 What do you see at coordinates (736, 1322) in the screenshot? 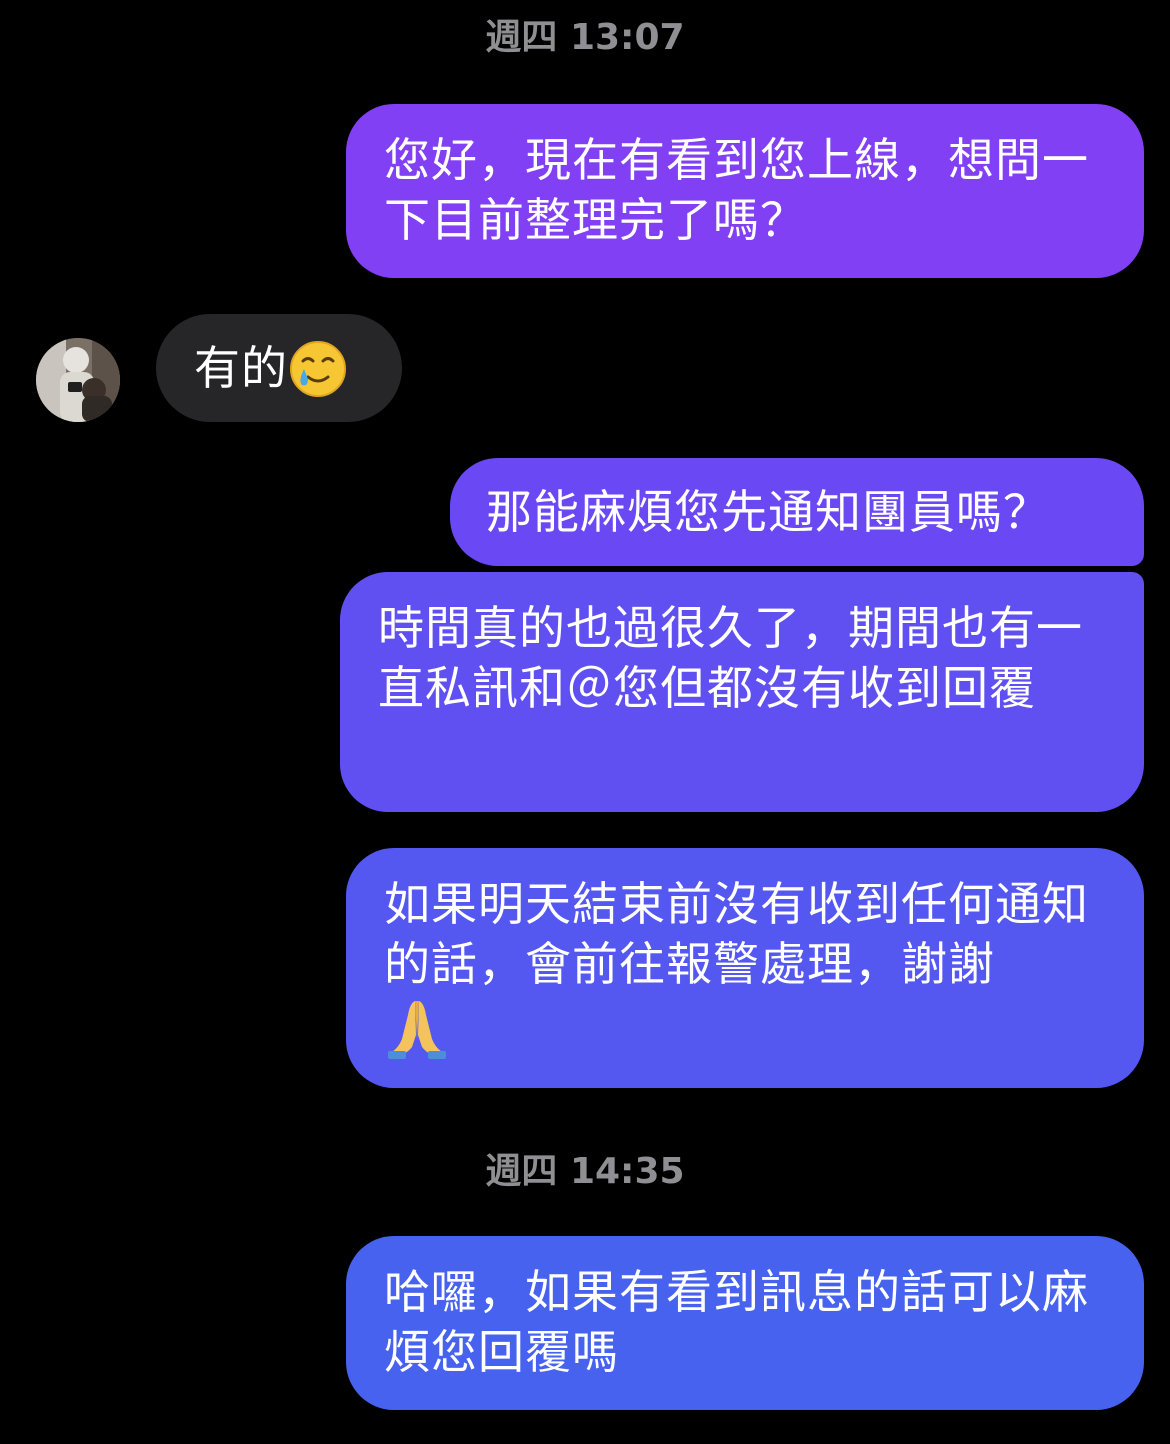
I see `message-text: 哈囉，如果有看到訊息的話可以麻煩您回覆嗎` at bounding box center [736, 1322].